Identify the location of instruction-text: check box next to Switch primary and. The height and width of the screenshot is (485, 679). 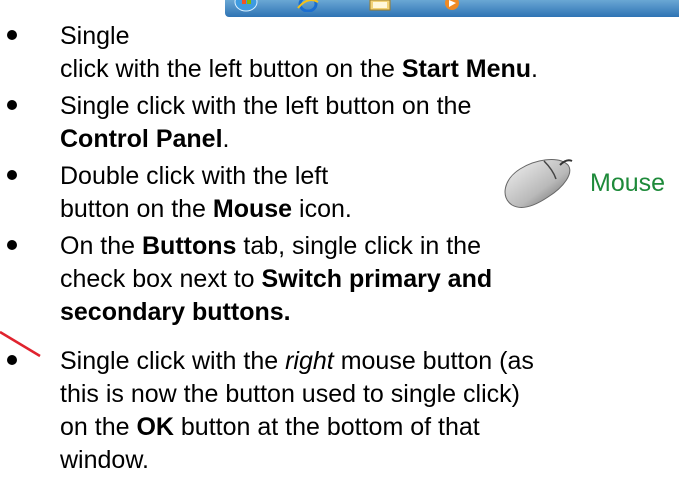
(276, 279).